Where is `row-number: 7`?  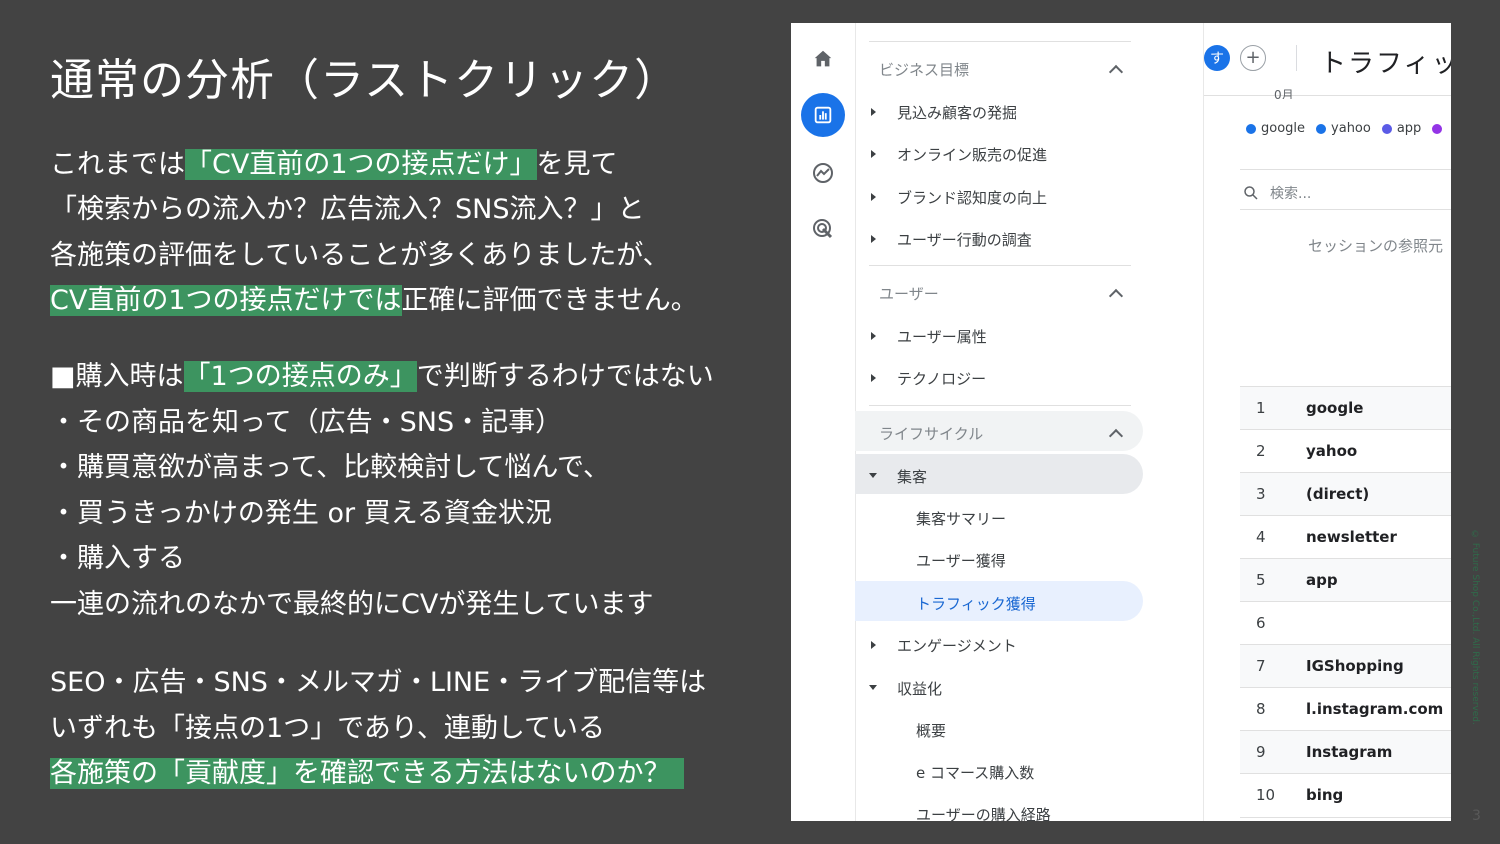 row-number: 7 is located at coordinates (1261, 666).